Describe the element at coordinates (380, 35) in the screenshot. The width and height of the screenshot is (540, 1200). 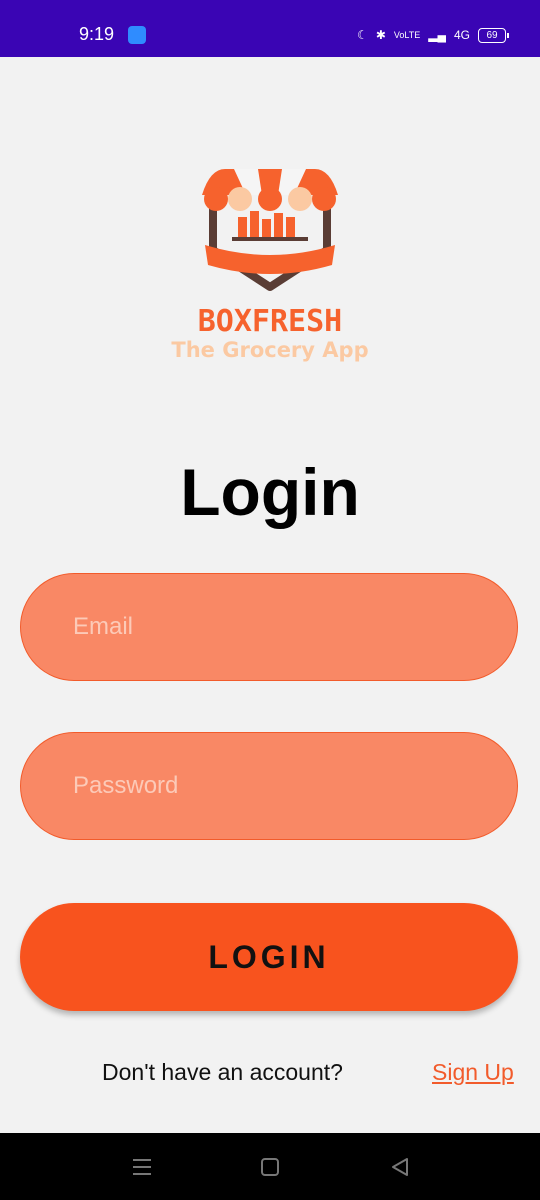
I see `bluetooth-icon: ✱` at that location.